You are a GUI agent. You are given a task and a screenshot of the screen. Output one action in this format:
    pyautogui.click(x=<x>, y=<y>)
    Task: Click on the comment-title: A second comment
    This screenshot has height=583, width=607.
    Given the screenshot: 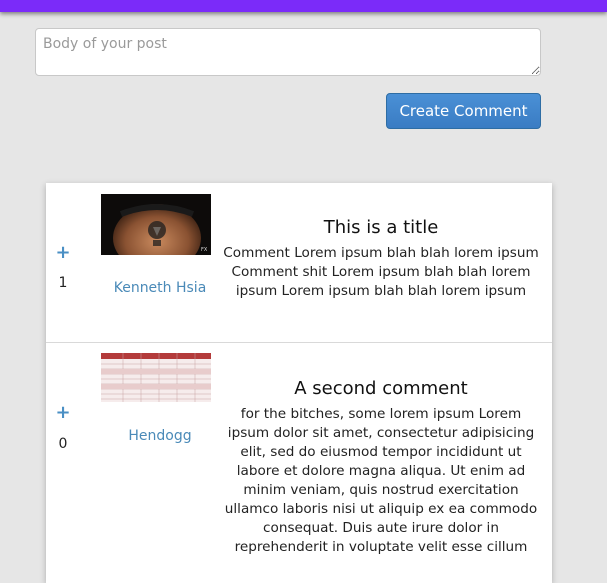 What is the action you would take?
    pyautogui.click(x=381, y=388)
    